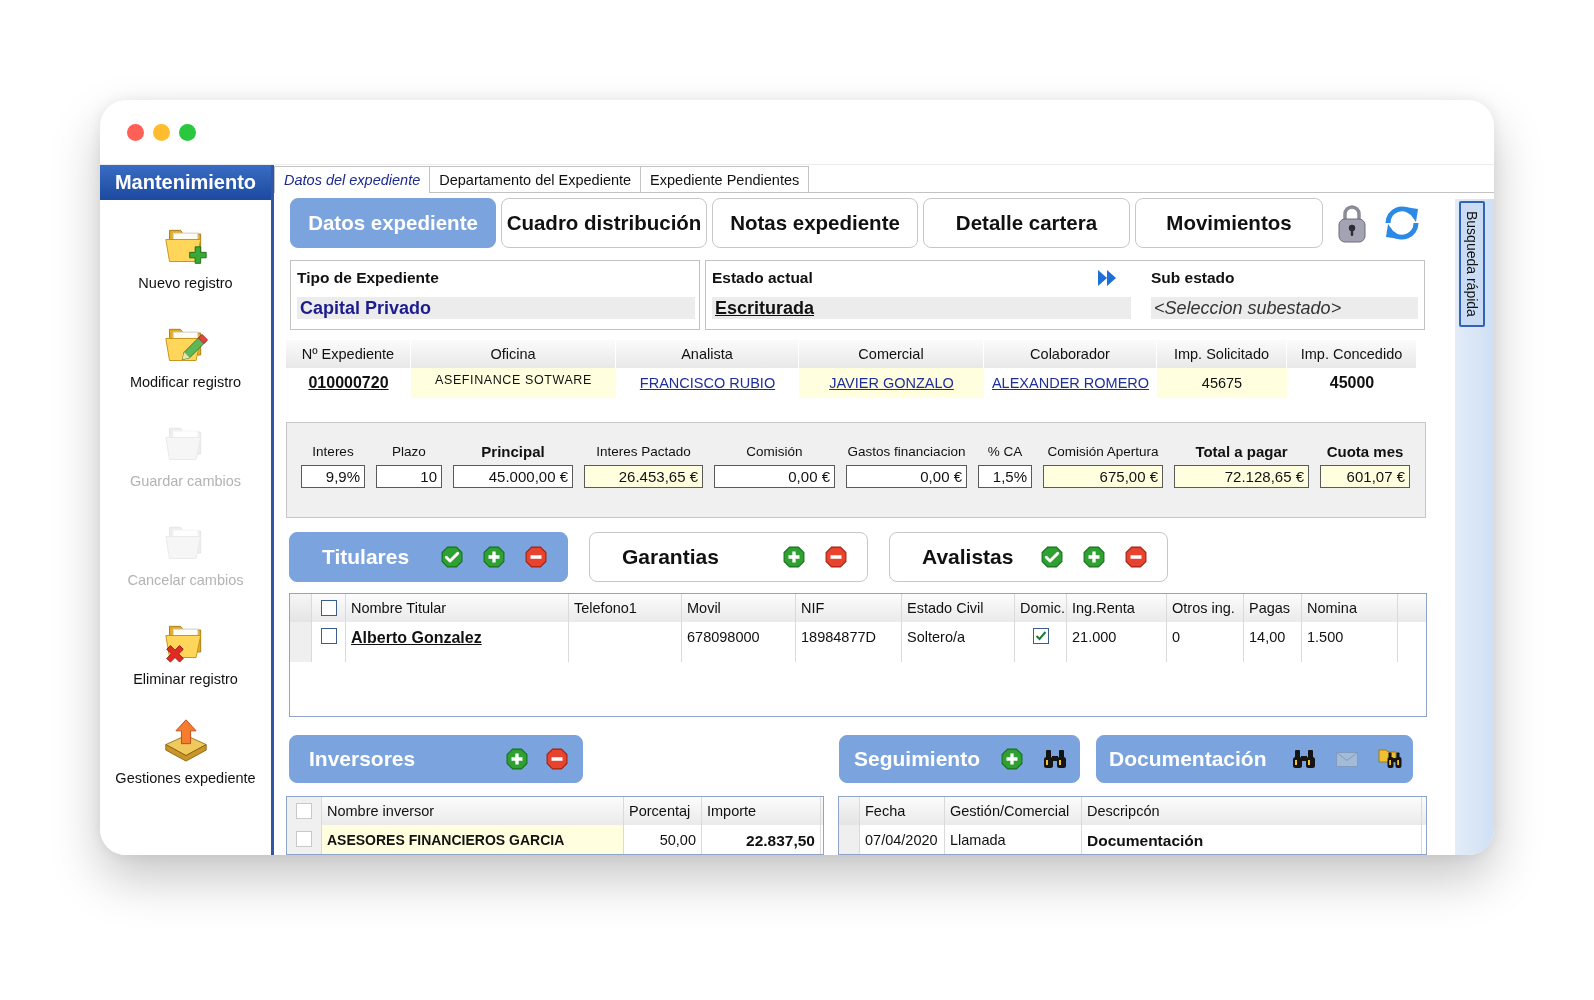 The width and height of the screenshot is (1594, 1000). Describe the element at coordinates (1222, 383) in the screenshot. I see `table-cell: 45675` at that location.